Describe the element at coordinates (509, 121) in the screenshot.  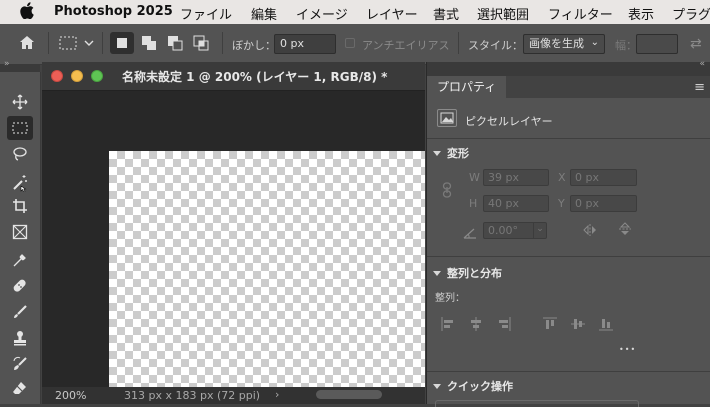
I see `layer-type-label: ピクセルレイヤー` at that location.